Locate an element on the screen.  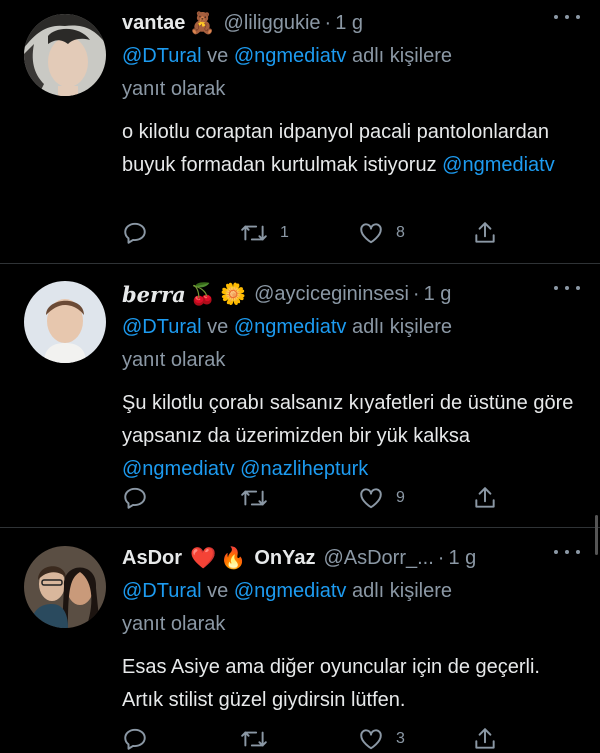
tweet-actions: 1 8 is located at coordinates (300, 233).